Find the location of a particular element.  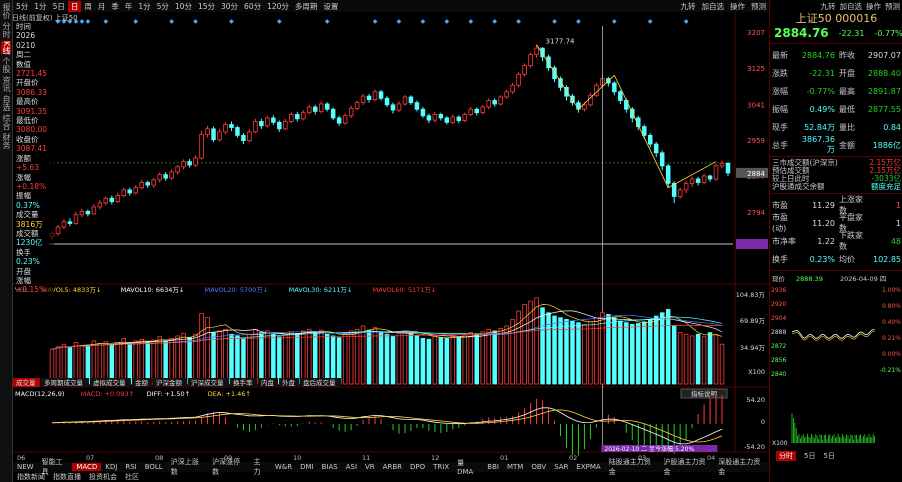

month-tick: 10 is located at coordinates (297, 458).